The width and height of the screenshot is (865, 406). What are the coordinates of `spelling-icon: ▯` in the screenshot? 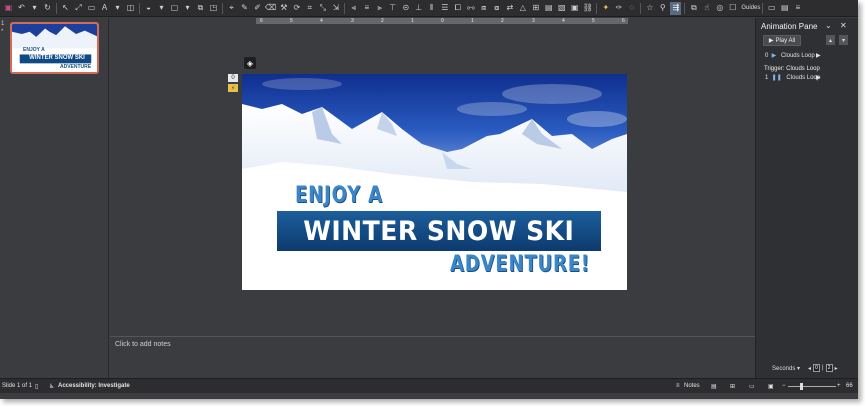 It's located at (36, 386).